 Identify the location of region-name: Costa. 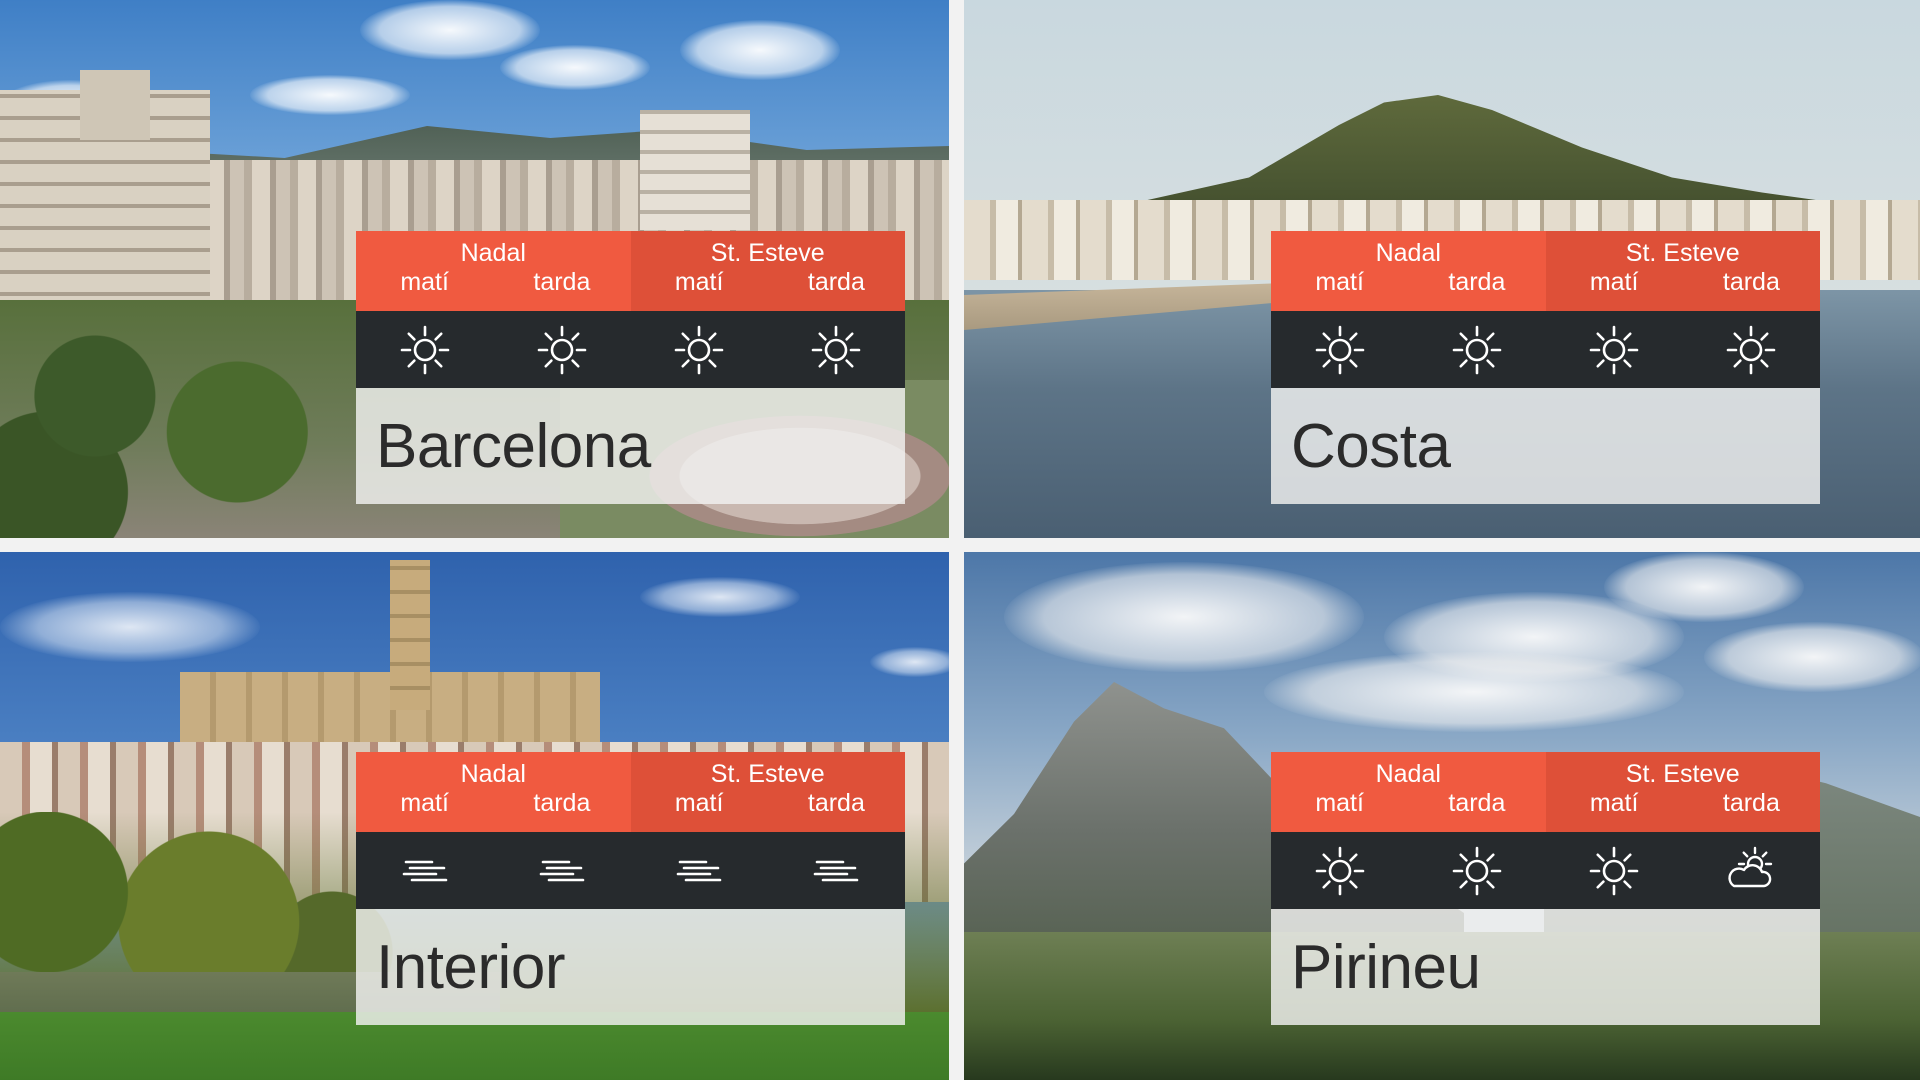
(1371, 446).